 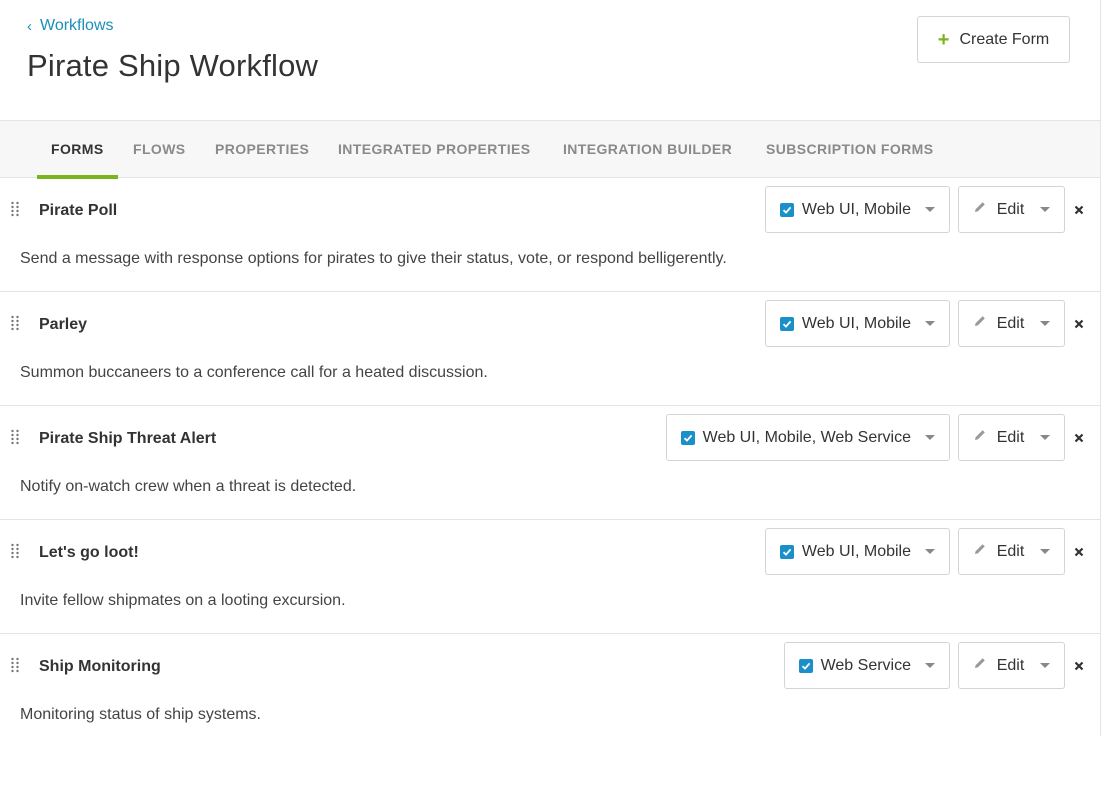 What do you see at coordinates (29, 26) in the screenshot?
I see `chevron-left-icon: ‹` at bounding box center [29, 26].